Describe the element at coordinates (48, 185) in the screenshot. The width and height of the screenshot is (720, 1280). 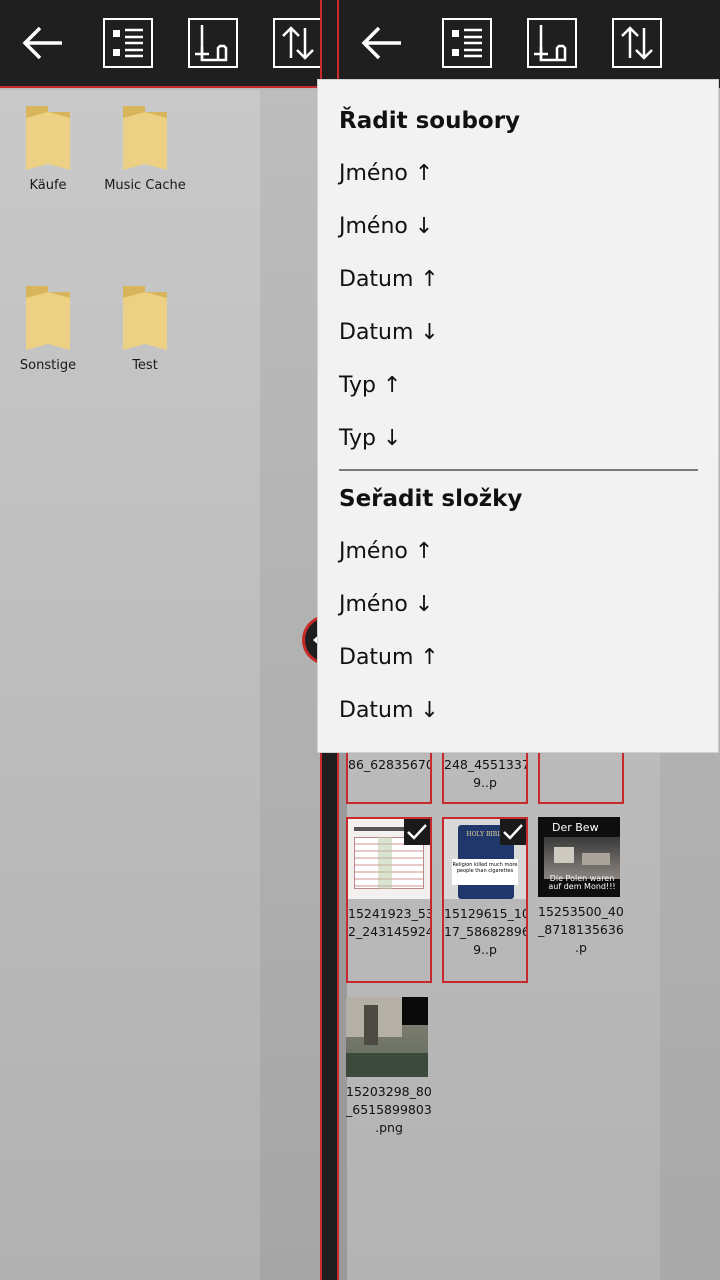
I see `folder-label: Käufe` at that location.